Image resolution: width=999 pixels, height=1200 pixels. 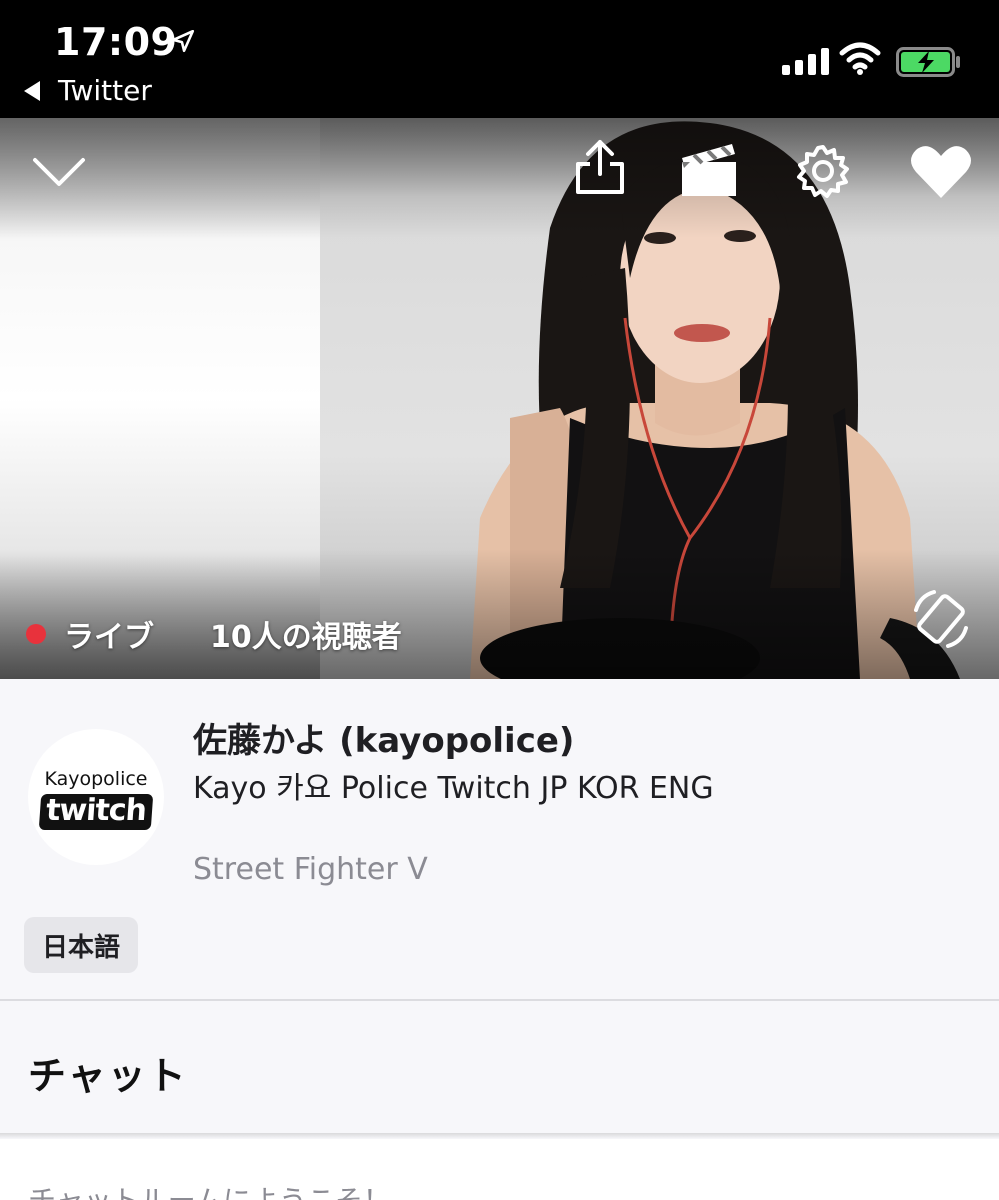 I want to click on cell-signal-icon, so click(x=805, y=61).